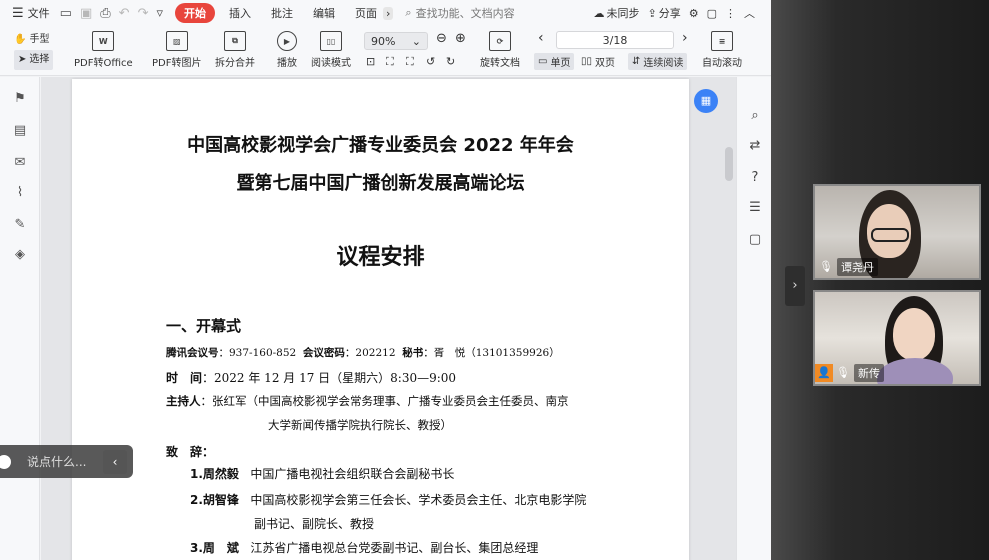  I want to click on collapse-icon: ︿, so click(749, 13).